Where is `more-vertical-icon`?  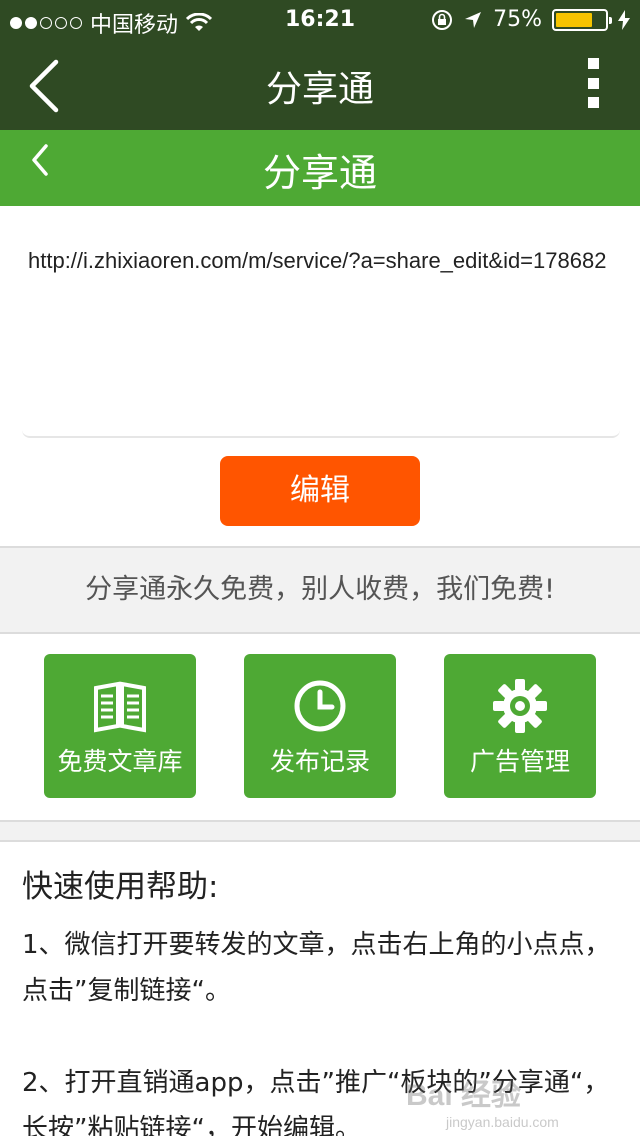
more-vertical-icon is located at coordinates (593, 83).